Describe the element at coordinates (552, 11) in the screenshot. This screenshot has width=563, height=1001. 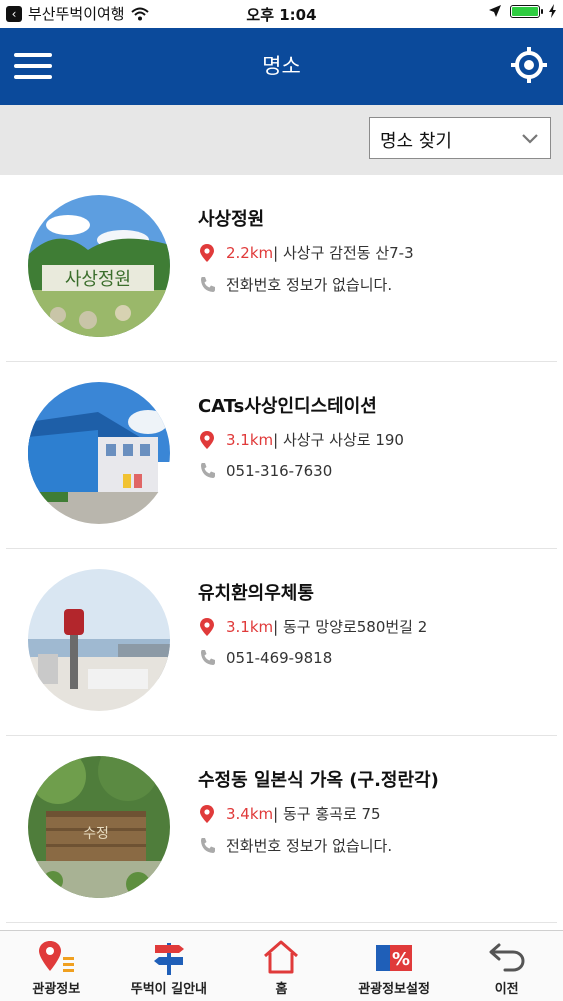
I see `charging-bolt-icon` at that location.